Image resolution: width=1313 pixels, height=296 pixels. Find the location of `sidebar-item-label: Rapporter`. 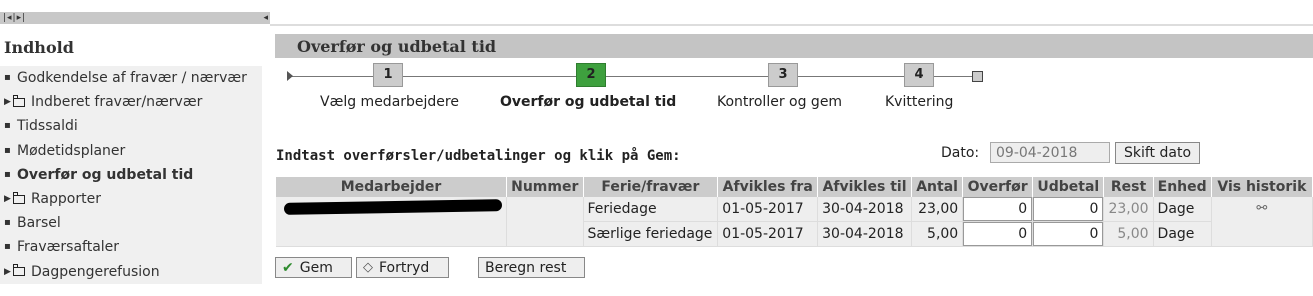

sidebar-item-label: Rapporter is located at coordinates (66, 199).